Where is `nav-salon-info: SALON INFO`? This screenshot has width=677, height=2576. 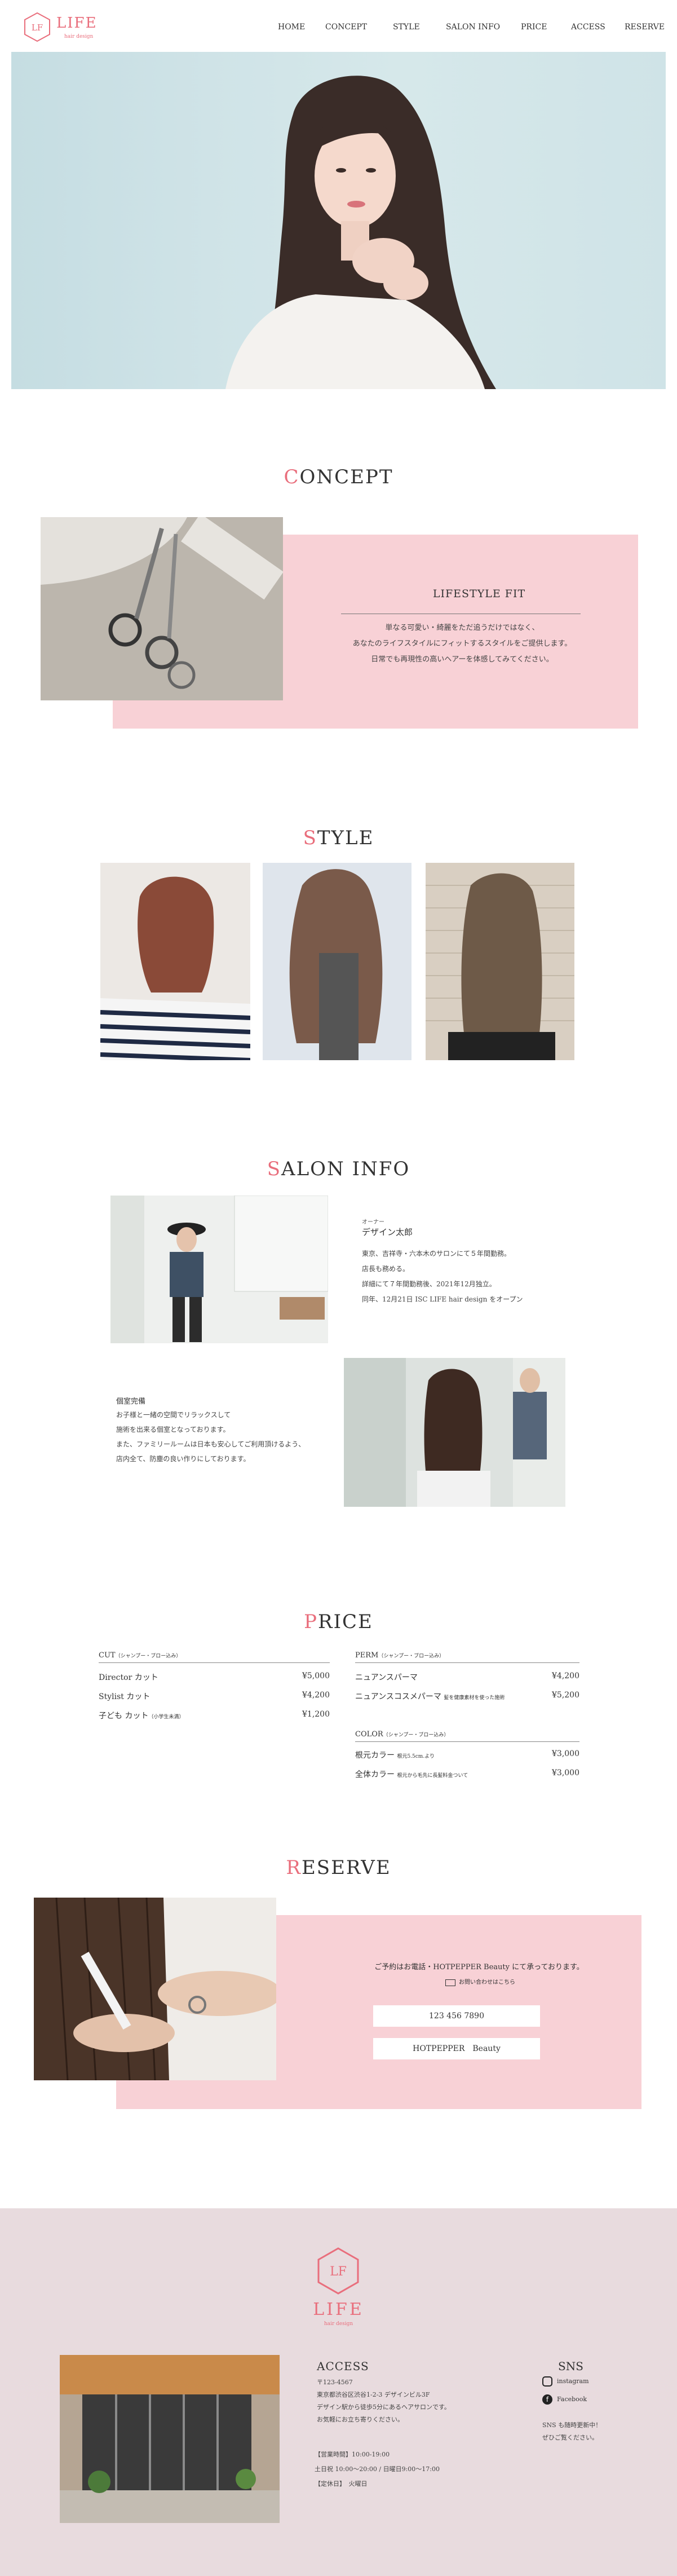
nav-salon-info: SALON INFO is located at coordinates (473, 27).